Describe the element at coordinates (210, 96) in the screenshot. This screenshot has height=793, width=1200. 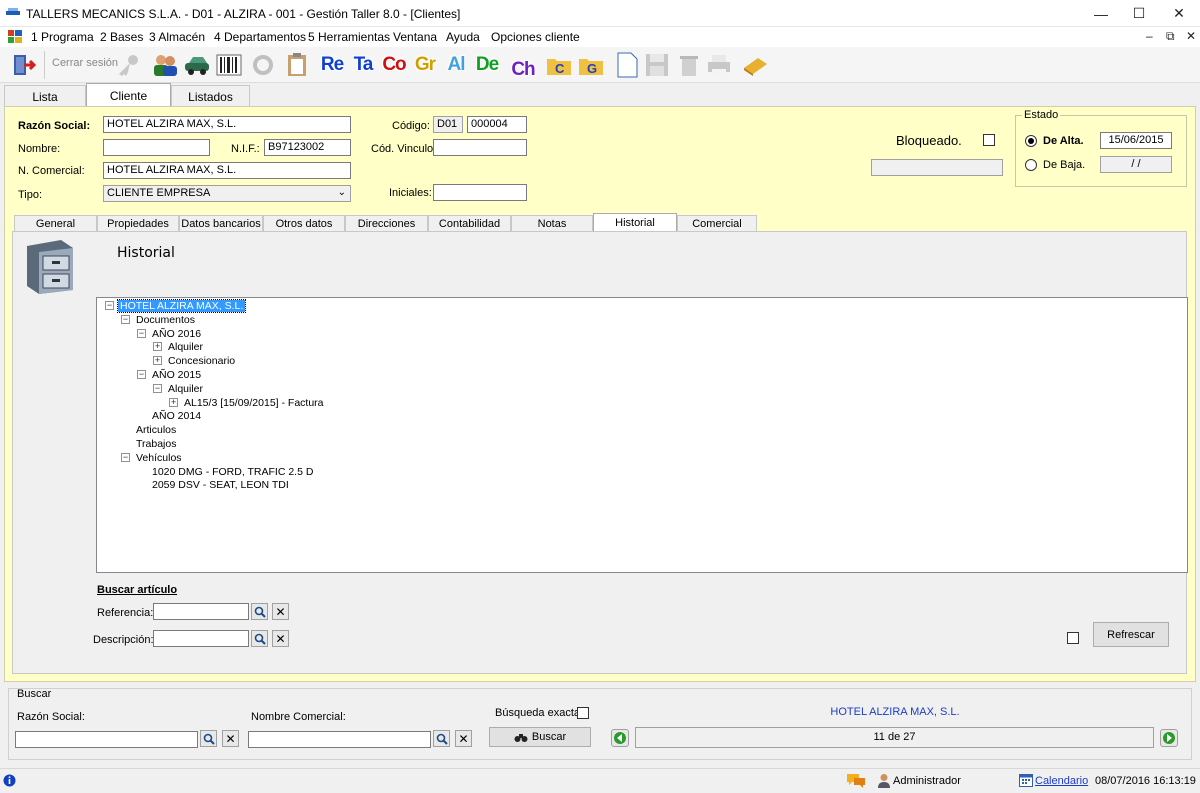
I see `tab-listados: Listados` at that location.